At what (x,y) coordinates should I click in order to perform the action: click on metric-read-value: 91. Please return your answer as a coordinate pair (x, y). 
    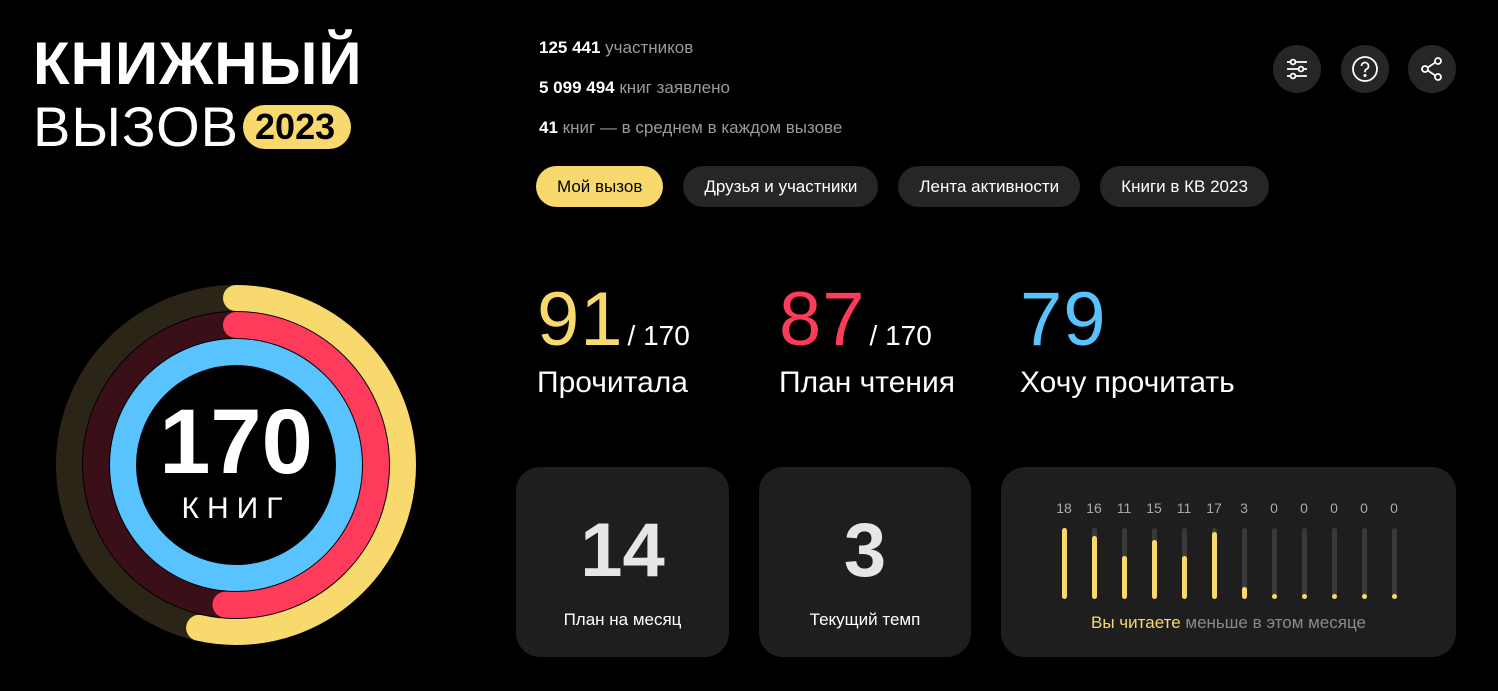
    Looking at the image, I should click on (580, 319).